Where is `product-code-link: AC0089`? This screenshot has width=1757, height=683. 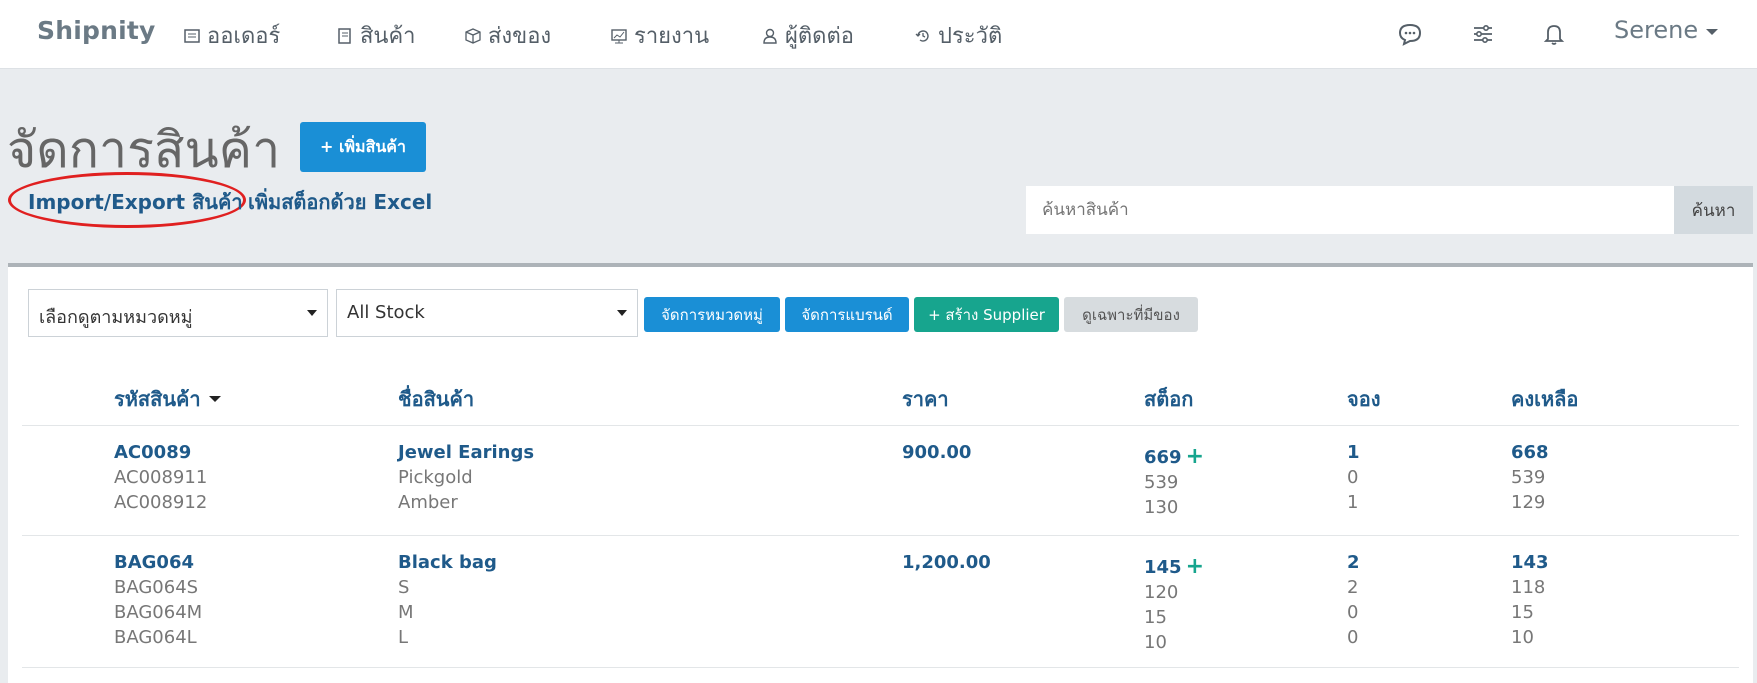
product-code-link: AC0089 is located at coordinates (160, 452).